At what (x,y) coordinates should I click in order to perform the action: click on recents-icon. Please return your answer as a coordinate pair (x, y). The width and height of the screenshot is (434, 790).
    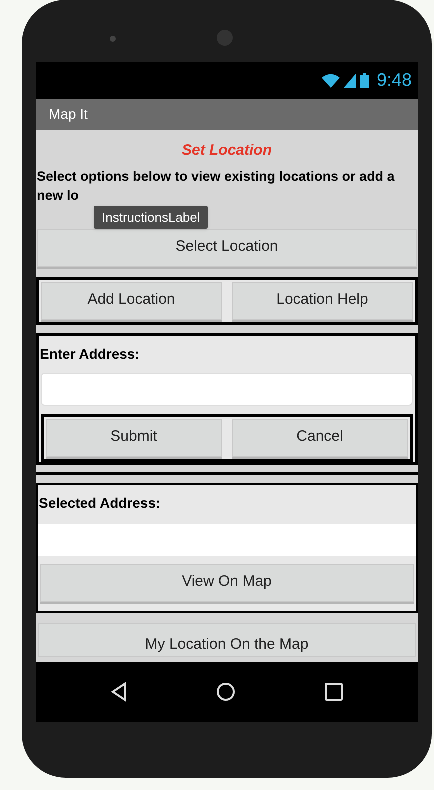
    Looking at the image, I should click on (334, 692).